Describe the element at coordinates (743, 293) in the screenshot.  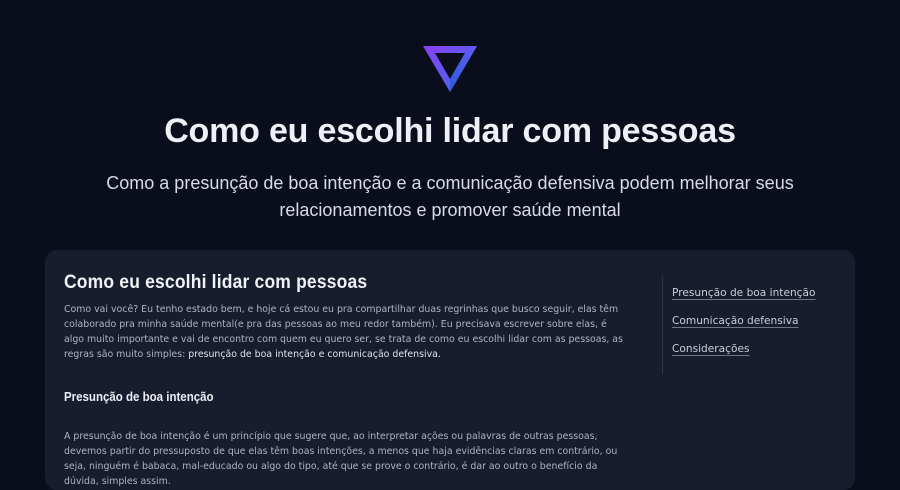
I see `toc-link-presuncao: Presunção de boa intenção` at that location.